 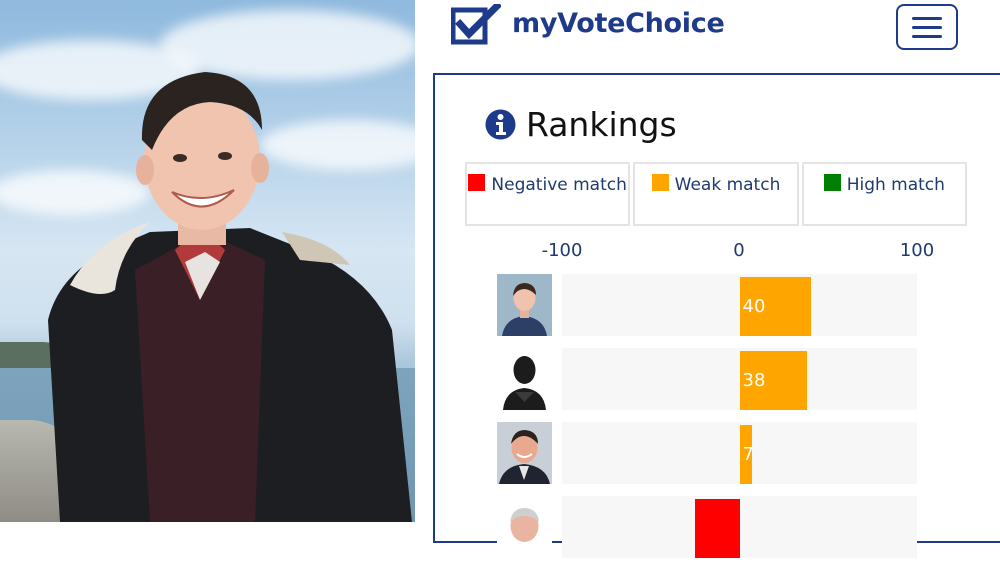 I want to click on score-label: 7, so click(x=748, y=454).